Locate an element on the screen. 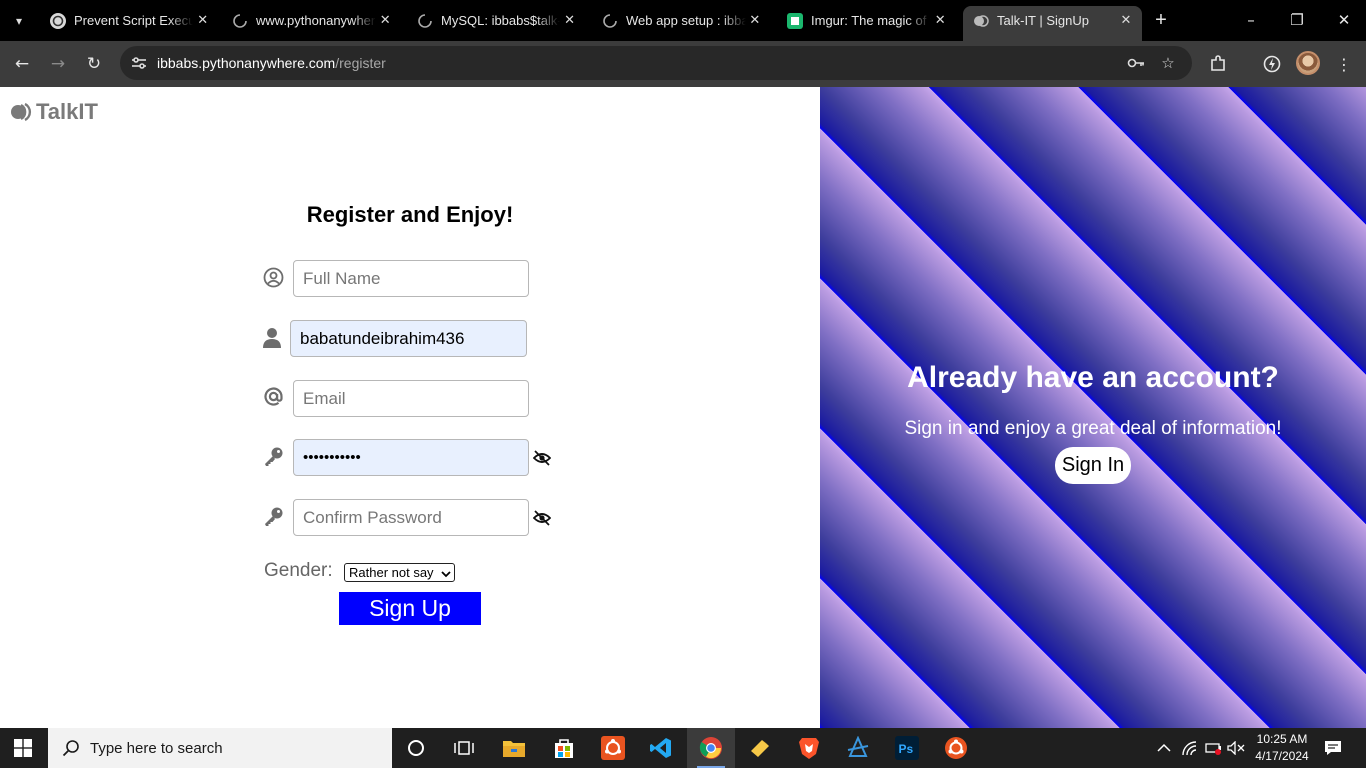 This screenshot has height=768, width=1366. photoshop-icon: Ps is located at coordinates (907, 748).